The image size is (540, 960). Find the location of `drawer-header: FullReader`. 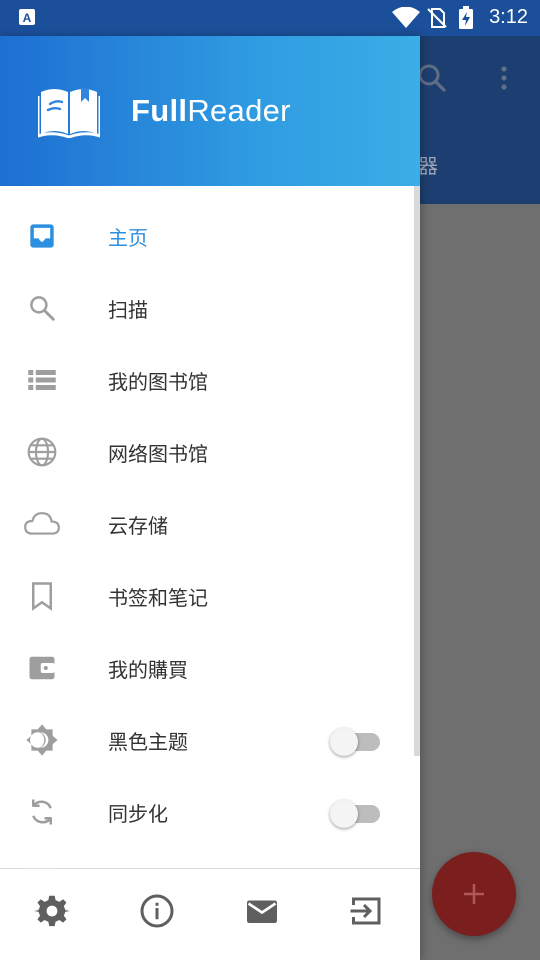

drawer-header: FullReader is located at coordinates (210, 111).